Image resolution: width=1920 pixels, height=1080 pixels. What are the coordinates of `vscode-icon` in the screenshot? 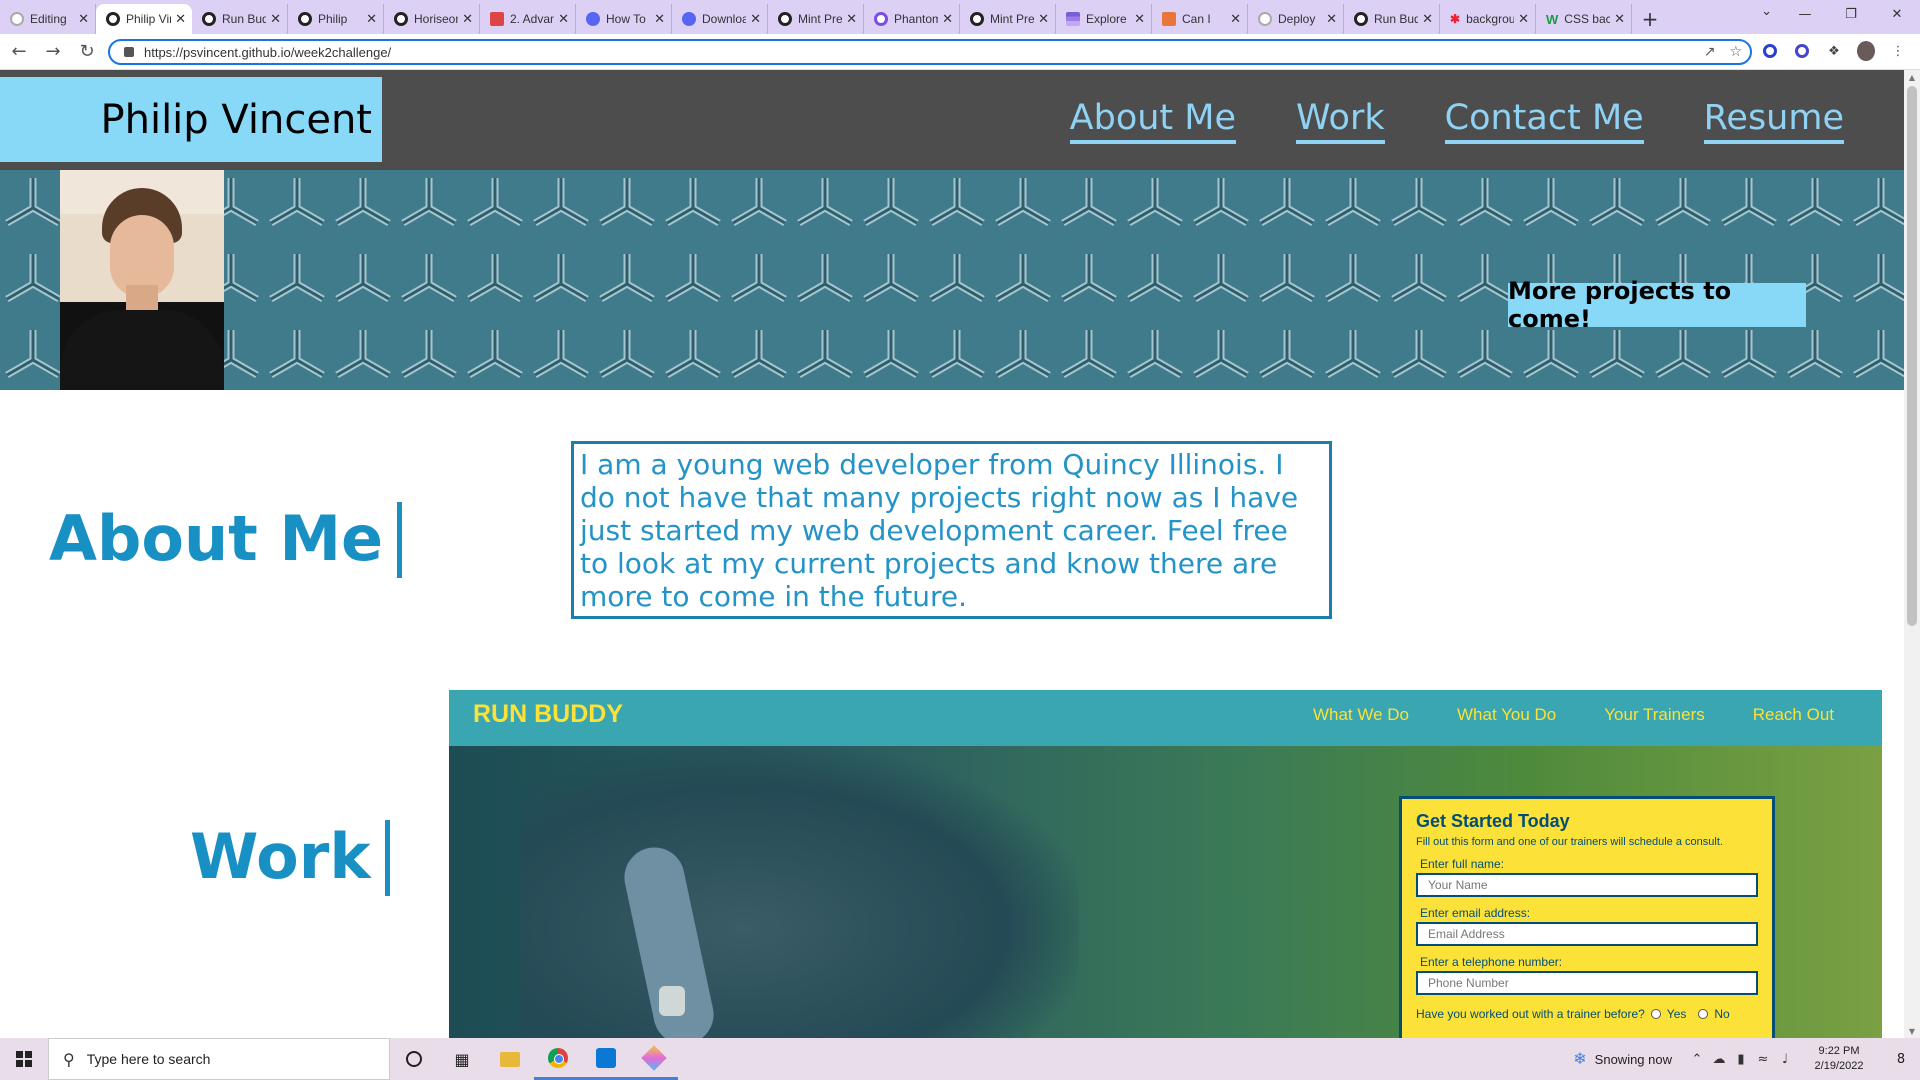 It's located at (606, 1059).